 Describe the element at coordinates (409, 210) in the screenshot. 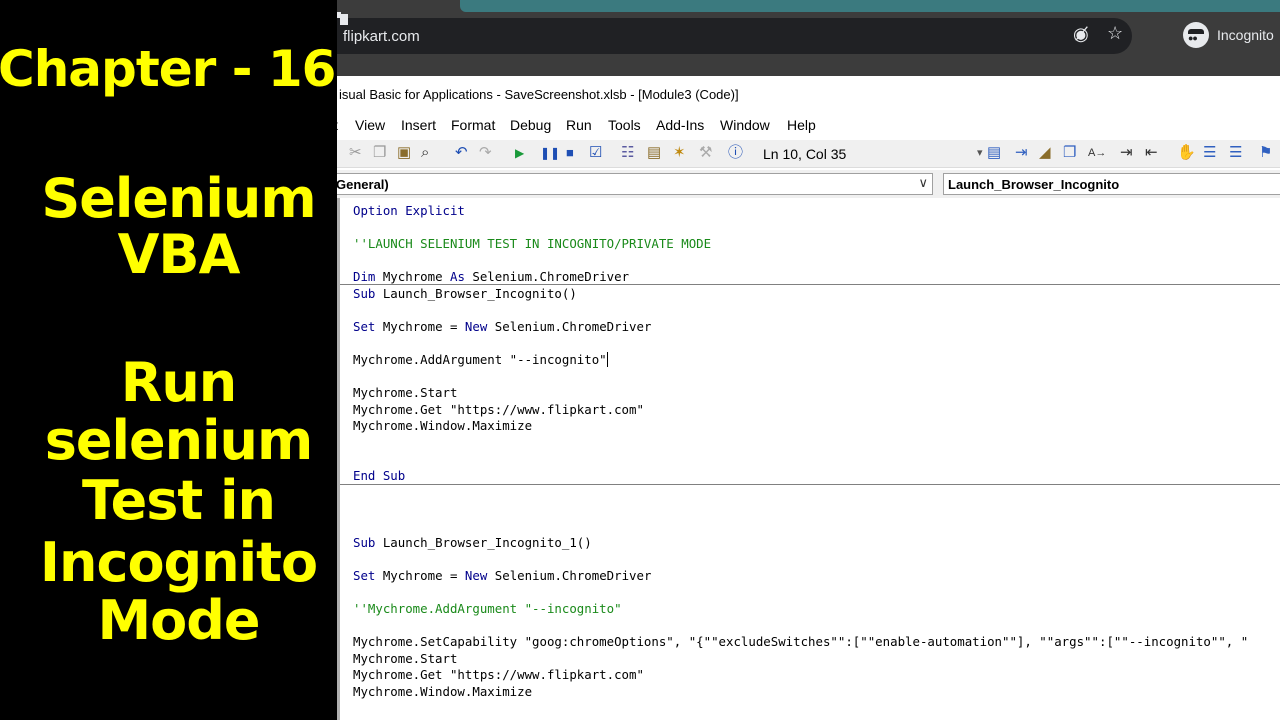

I see `code-line: Option Explicit` at that location.